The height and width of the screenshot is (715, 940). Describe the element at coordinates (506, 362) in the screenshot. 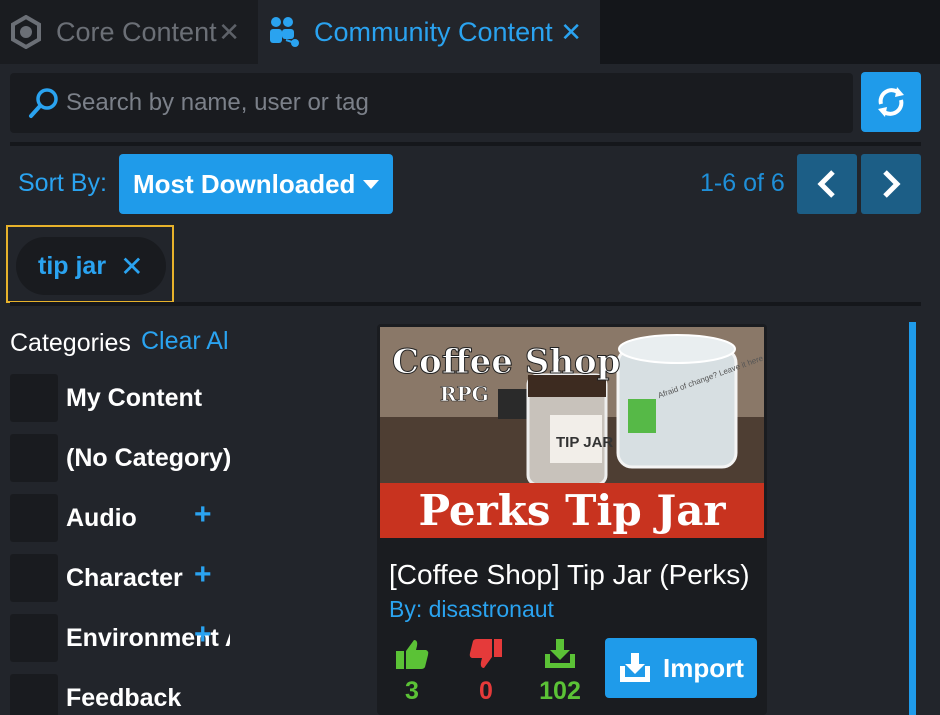

I see `thumbnail-brand: Coffee Shop` at that location.